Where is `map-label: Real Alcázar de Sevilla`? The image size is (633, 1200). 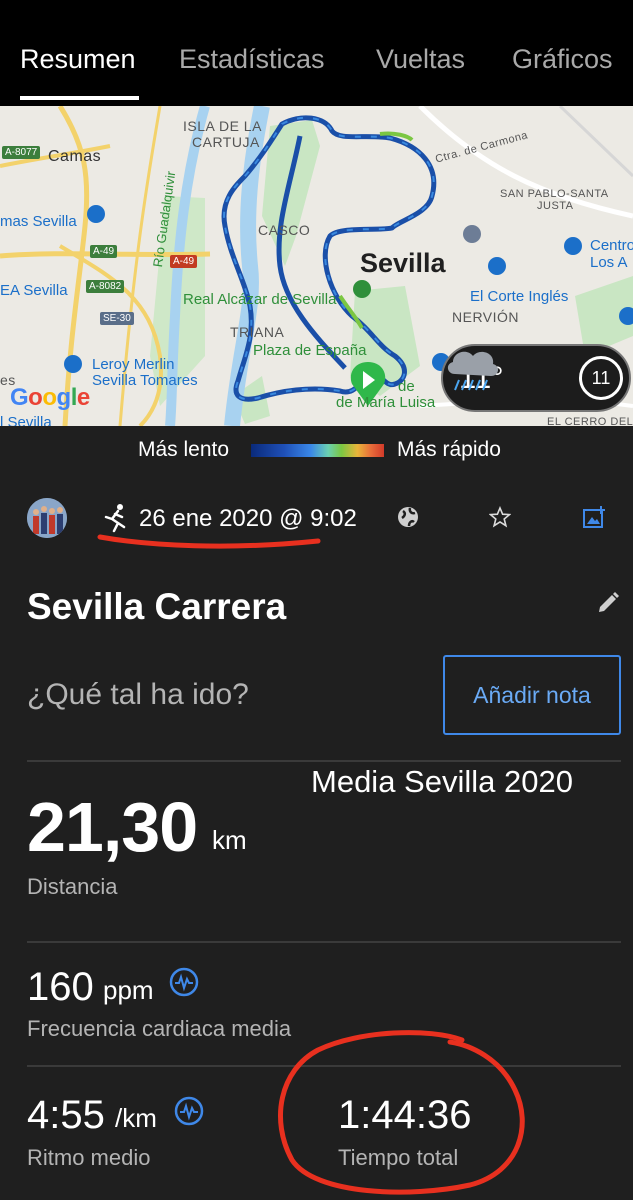 map-label: Real Alcázar de Sevilla is located at coordinates (260, 299).